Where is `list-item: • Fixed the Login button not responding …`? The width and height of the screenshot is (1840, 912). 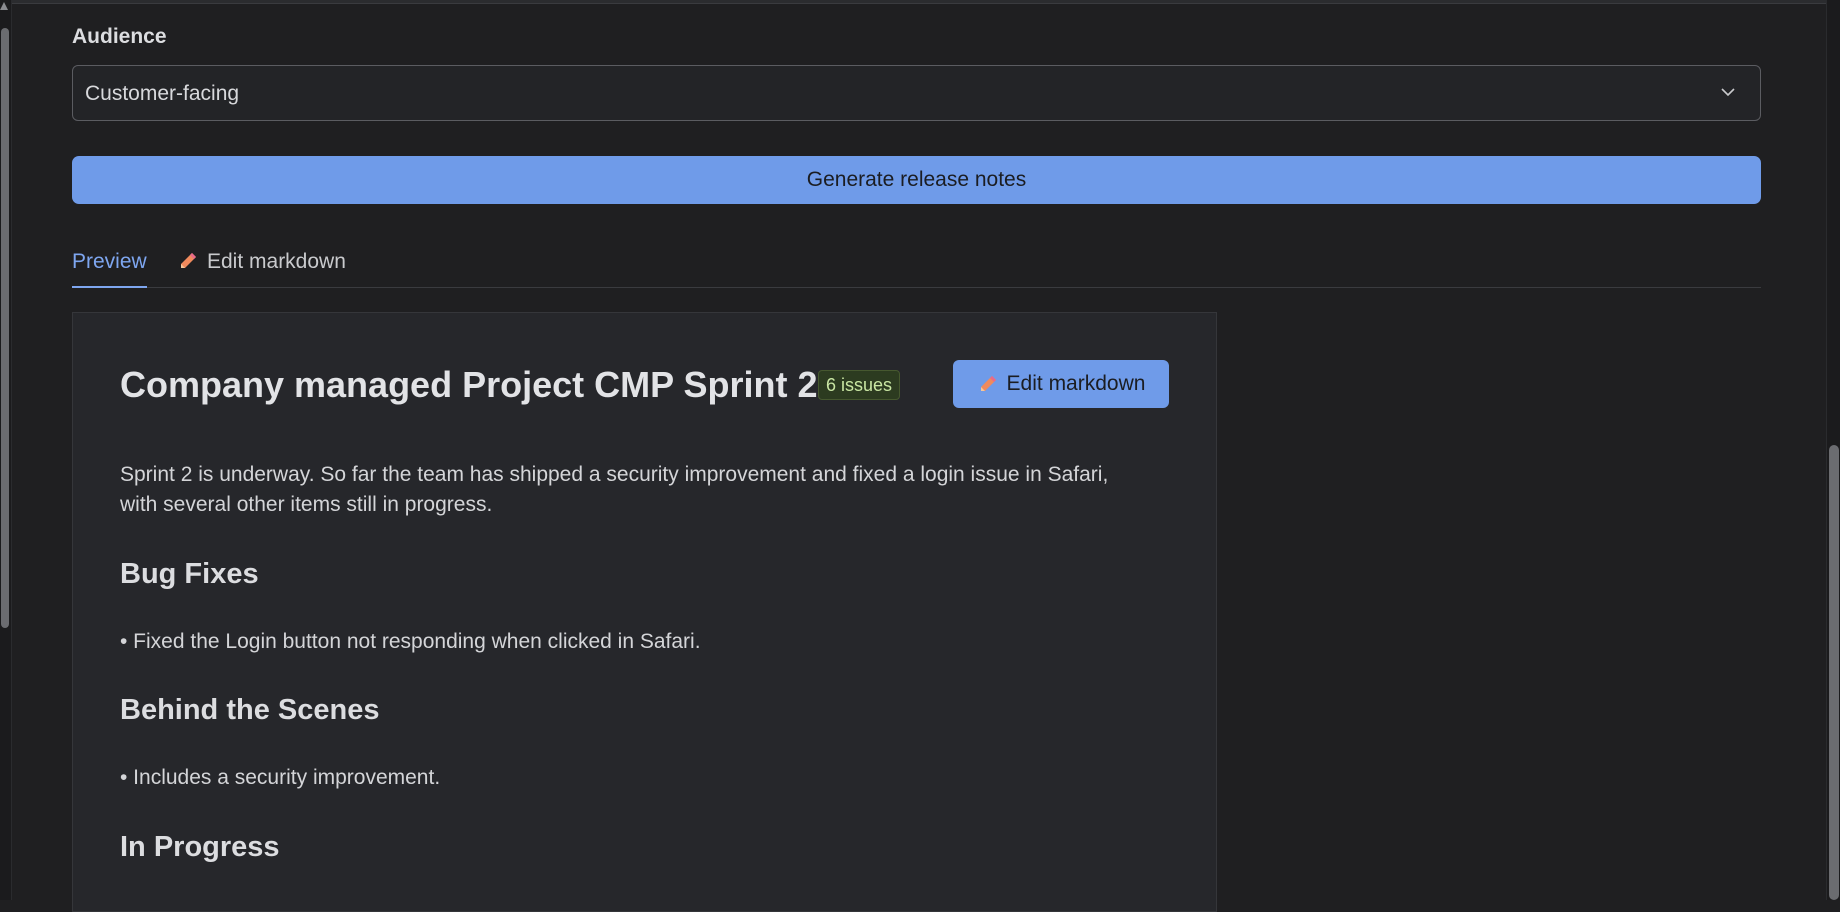 list-item: • Fixed the Login button not responding … is located at coordinates (410, 641).